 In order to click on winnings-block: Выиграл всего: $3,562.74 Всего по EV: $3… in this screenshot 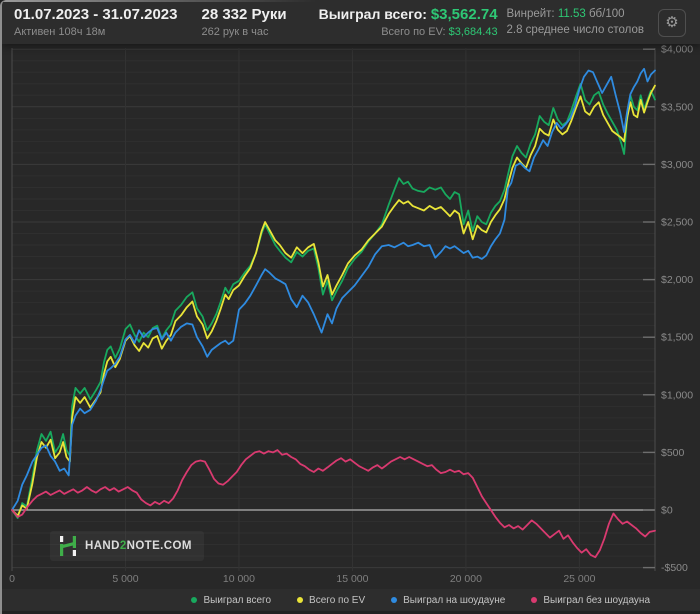, I will do `click(408, 22)`.